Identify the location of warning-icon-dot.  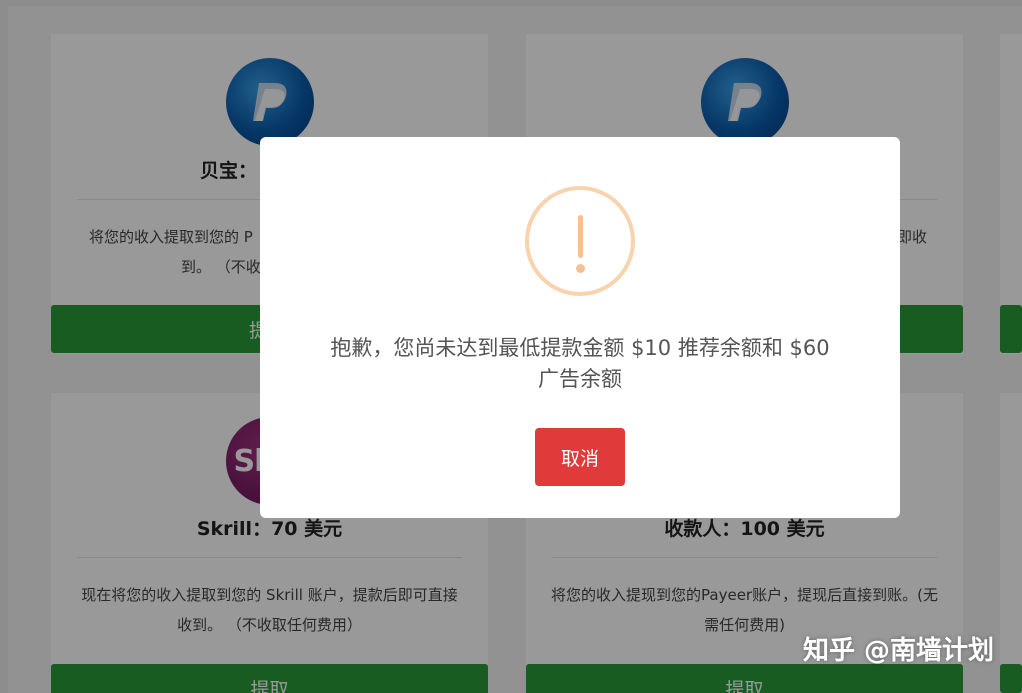
(580, 268).